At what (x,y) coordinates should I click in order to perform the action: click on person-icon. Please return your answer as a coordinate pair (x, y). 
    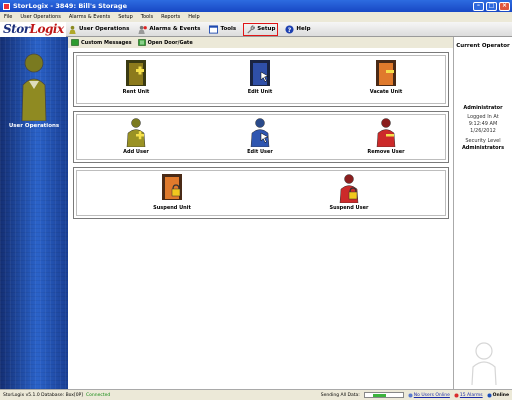
    Looking at the image, I should click on (72, 29).